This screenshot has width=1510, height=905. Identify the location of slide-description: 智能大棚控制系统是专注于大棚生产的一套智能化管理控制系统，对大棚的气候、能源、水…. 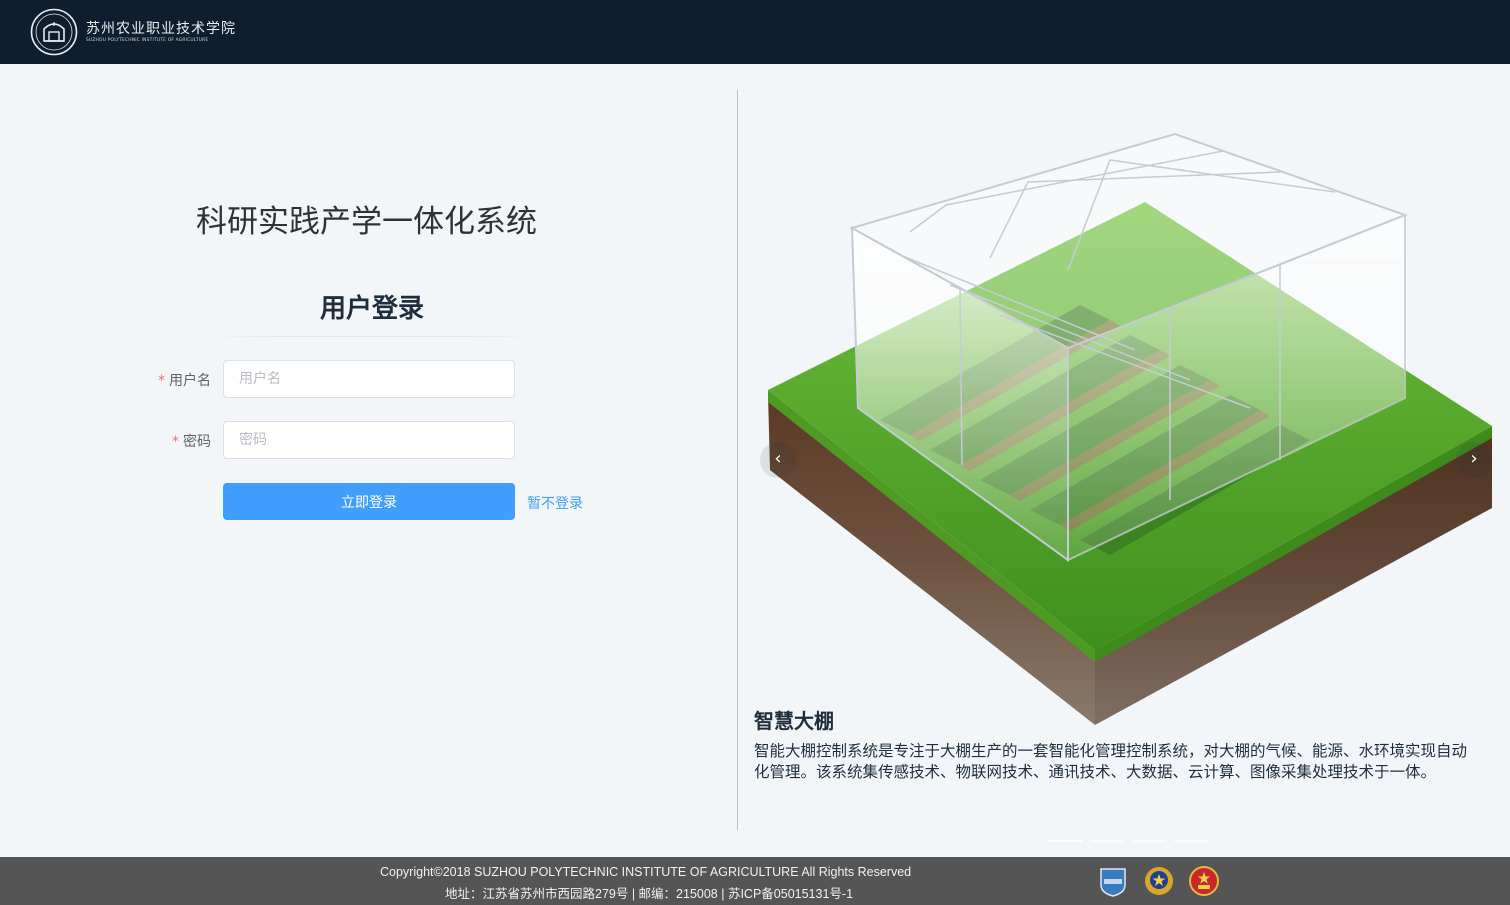
(1111, 761).